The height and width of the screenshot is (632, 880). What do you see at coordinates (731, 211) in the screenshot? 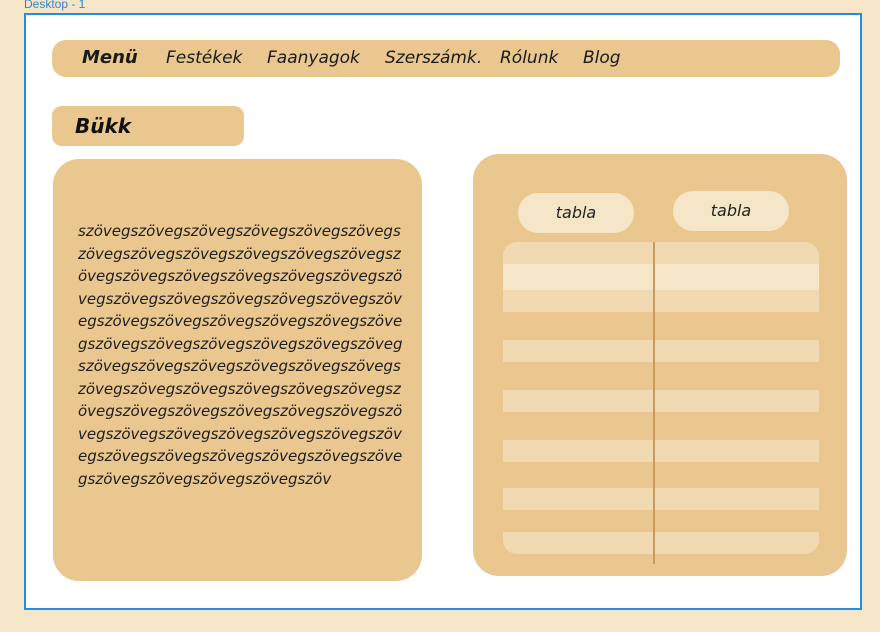
I see `table-button-2: tabla` at bounding box center [731, 211].